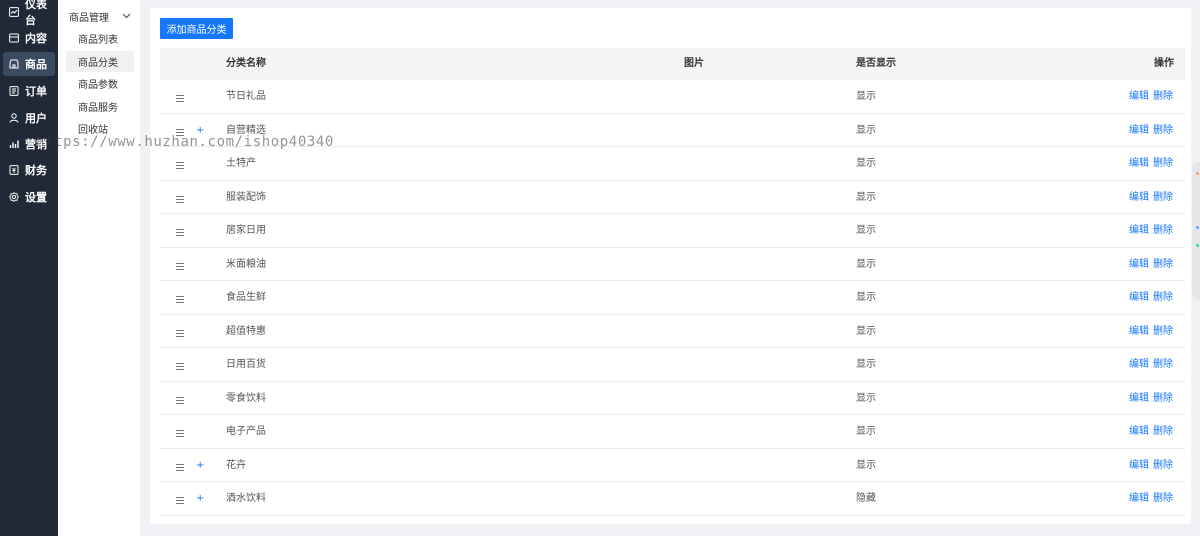  What do you see at coordinates (672, 64) in the screenshot?
I see `table-header: 分类名称 图片 是否显示 操作` at bounding box center [672, 64].